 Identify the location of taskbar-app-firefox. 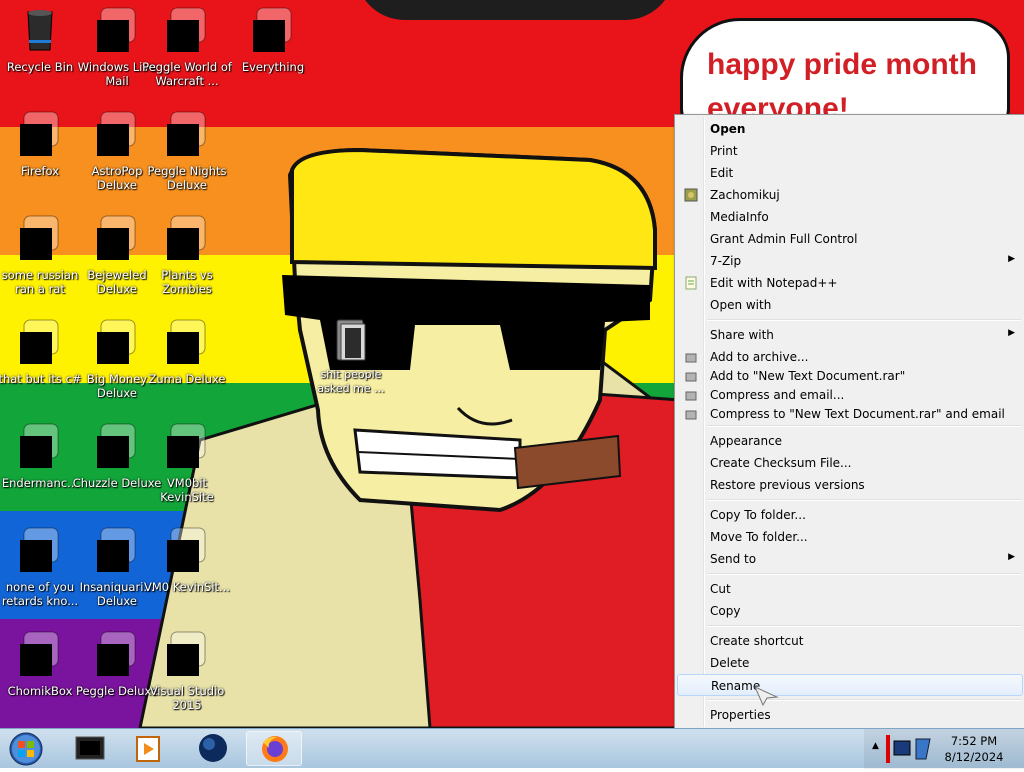
(274, 748).